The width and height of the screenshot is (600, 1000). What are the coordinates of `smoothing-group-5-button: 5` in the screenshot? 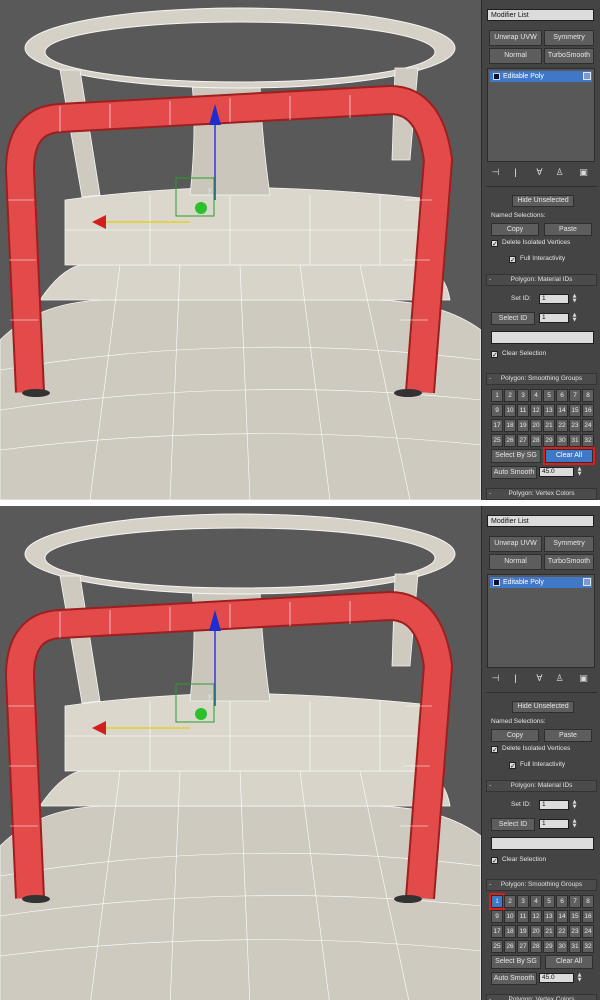 It's located at (549, 395).